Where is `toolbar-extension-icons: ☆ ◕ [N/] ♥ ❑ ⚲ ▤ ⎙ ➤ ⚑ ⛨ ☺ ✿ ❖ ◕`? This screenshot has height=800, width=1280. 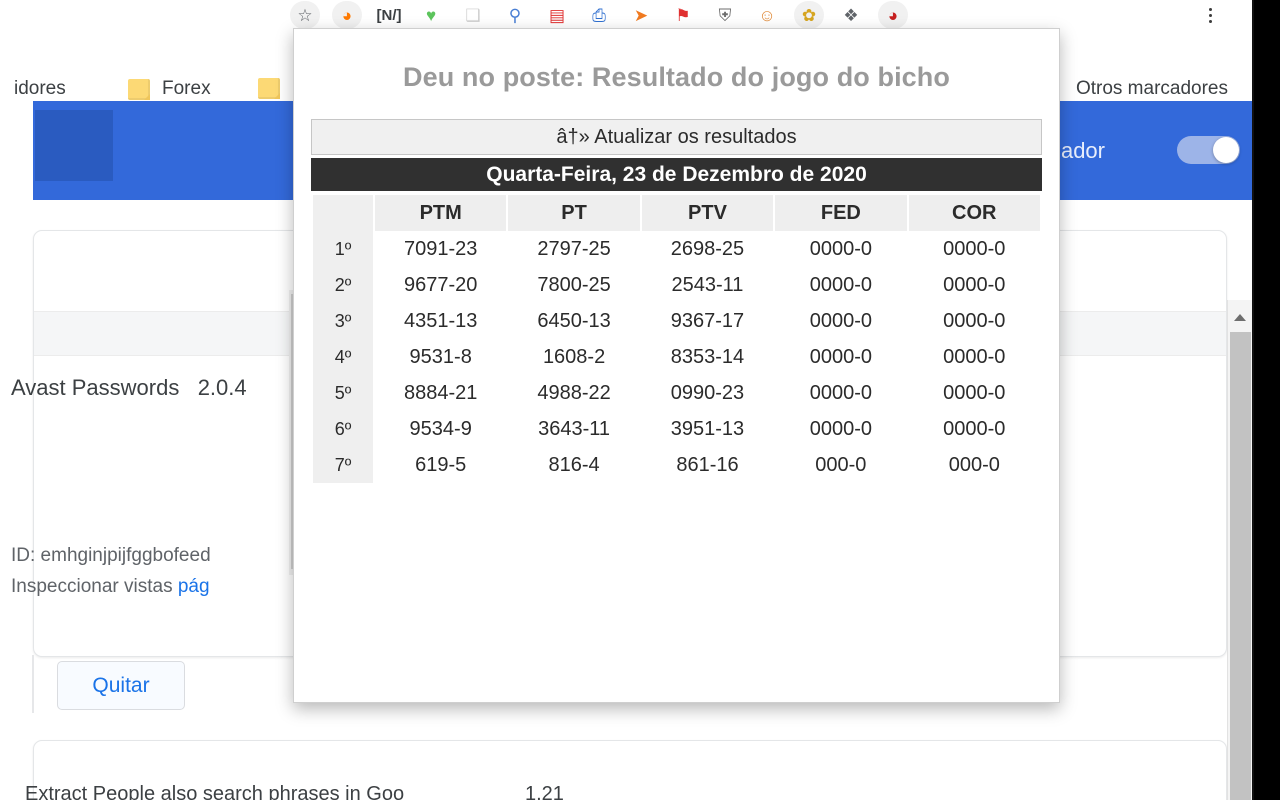
toolbar-extension-icons: ☆ ◕ [N/] ♥ ❑ ⚲ ▤ ⎙ ➤ ⚑ ⛨ ☺ ✿ ❖ ◕ is located at coordinates (599, 15).